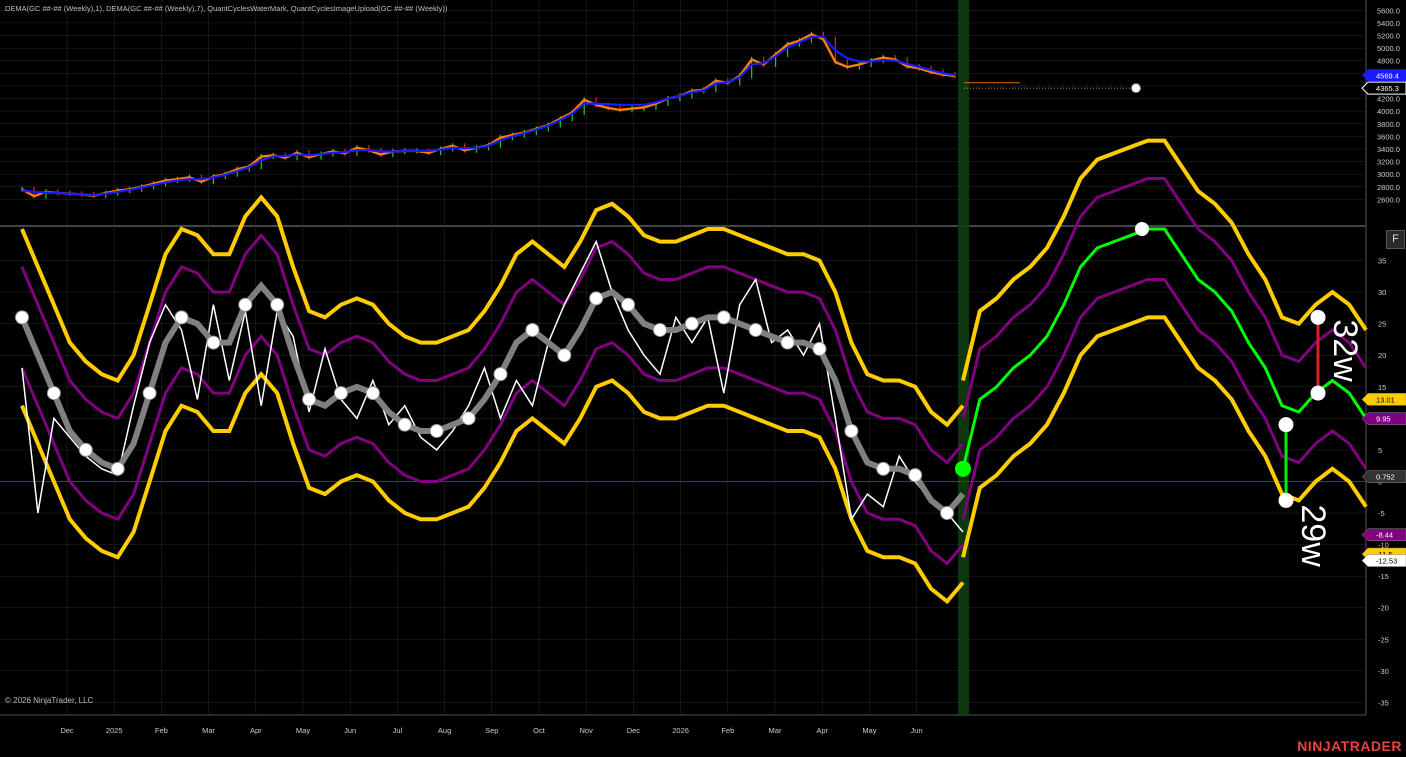  I want to click on price-tick-label: 3000.0, so click(1388, 174).